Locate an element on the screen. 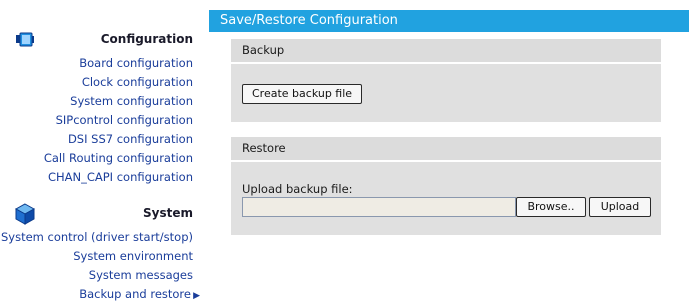 The width and height of the screenshot is (694, 308). restore-heading: Restore is located at coordinates (446, 149).